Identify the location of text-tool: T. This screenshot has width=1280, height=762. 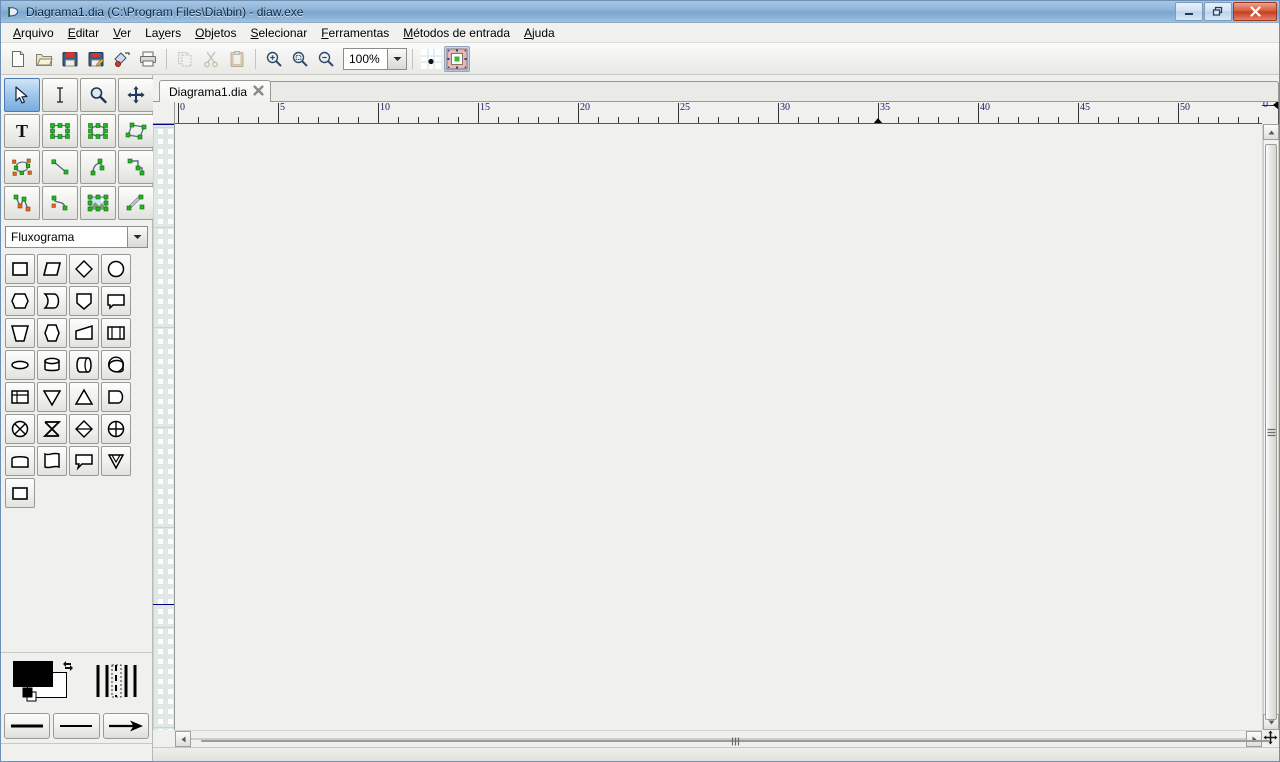
(22, 131).